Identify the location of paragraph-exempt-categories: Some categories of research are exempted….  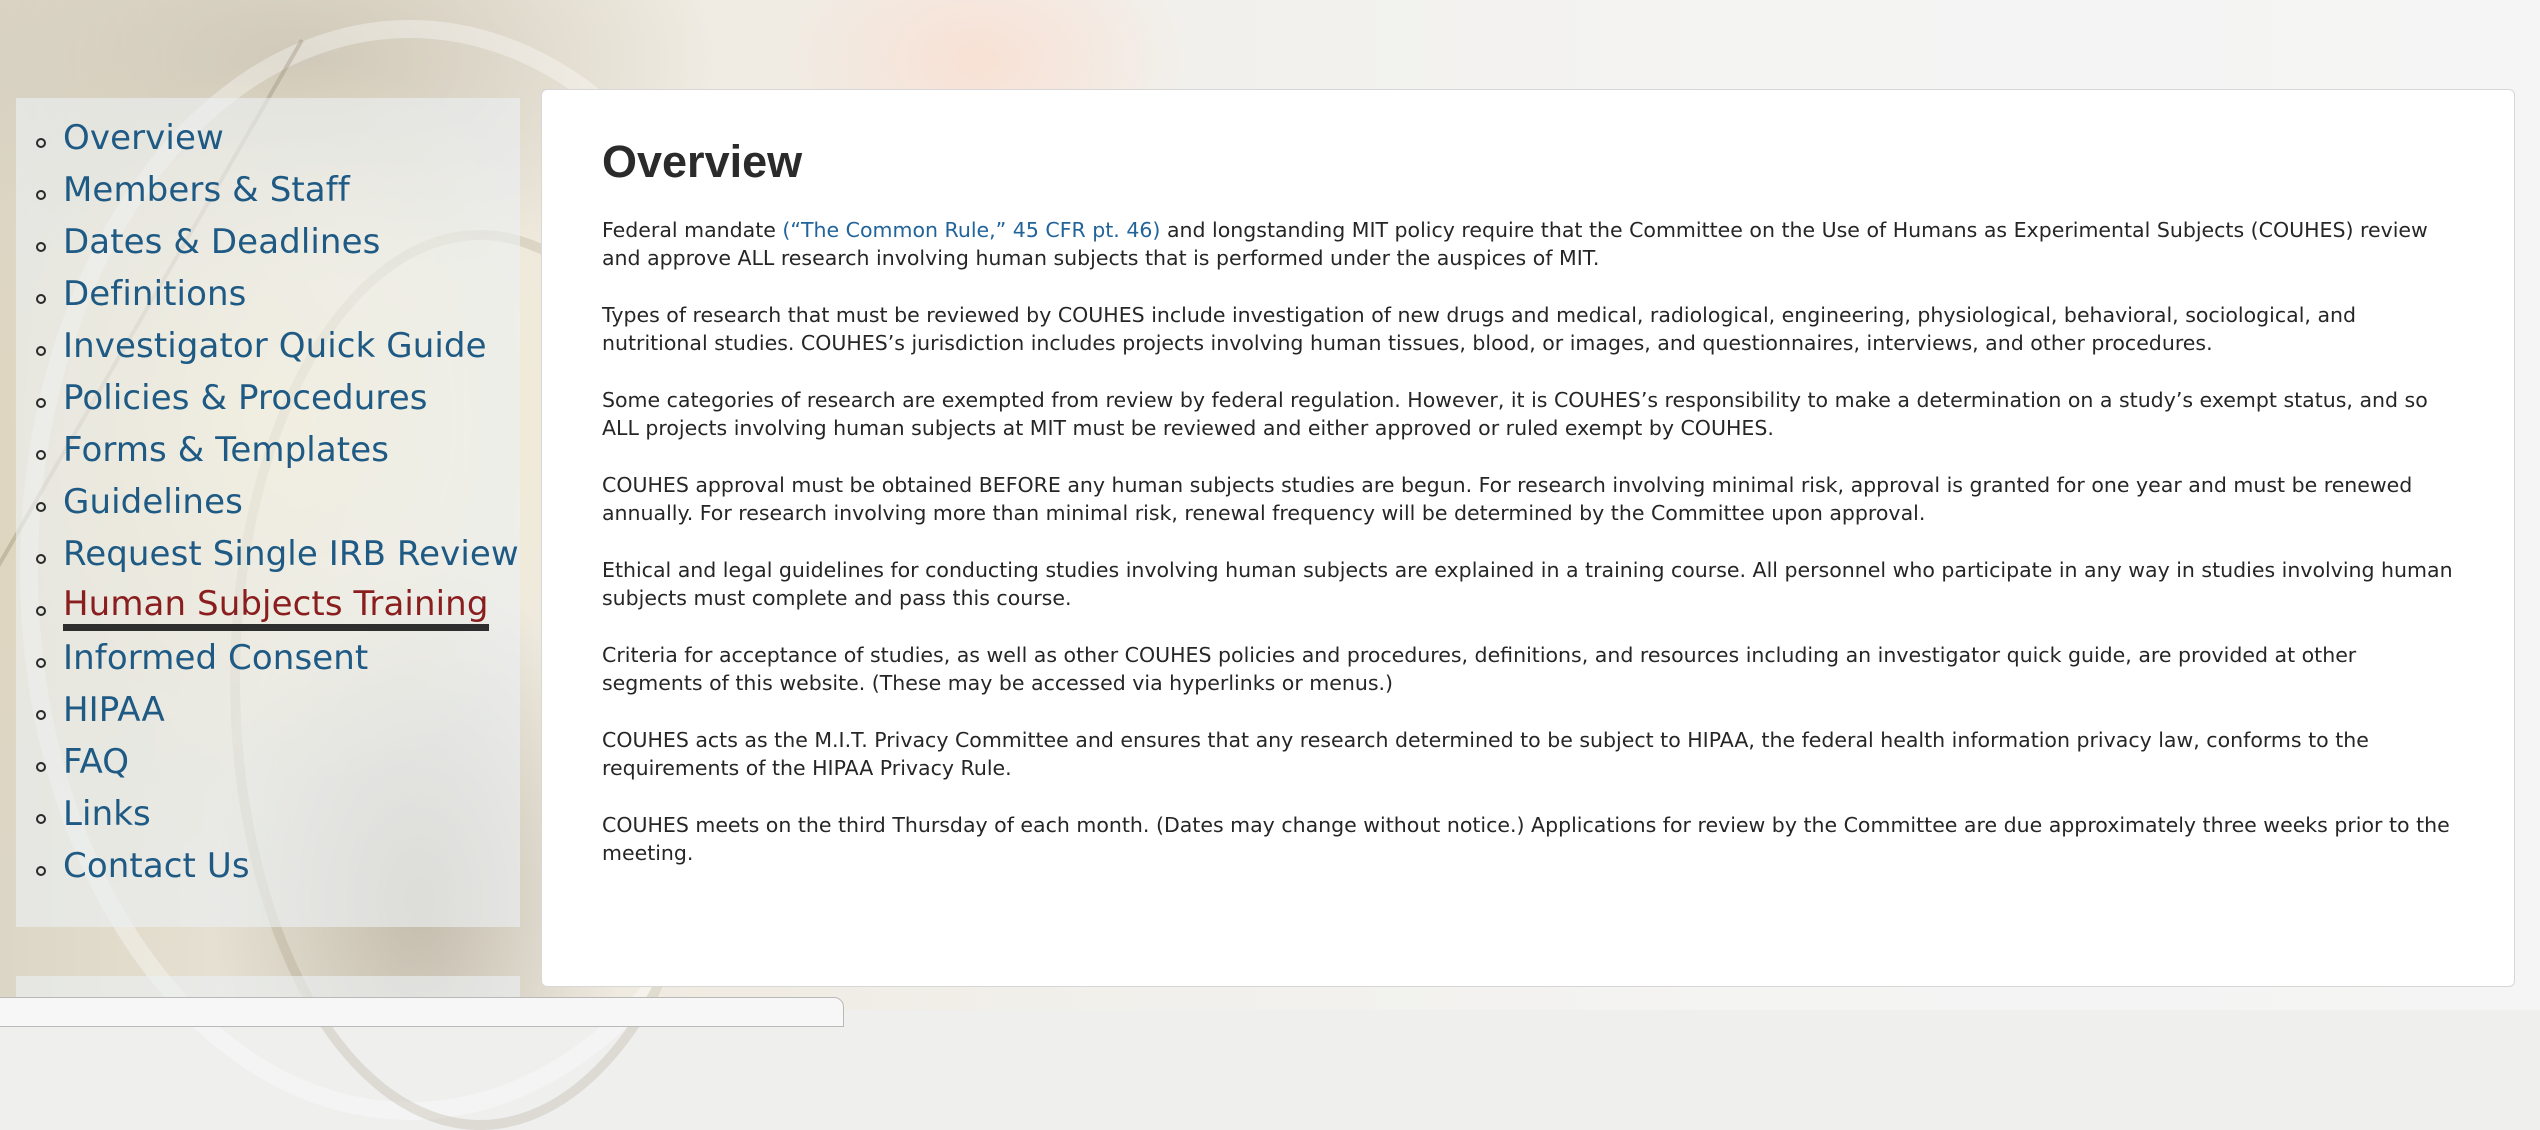
(1515, 414).